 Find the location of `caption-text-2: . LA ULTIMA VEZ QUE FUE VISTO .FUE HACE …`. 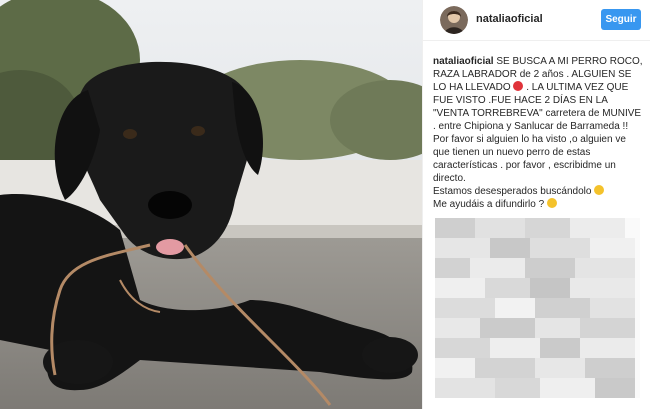

caption-text-2: . LA ULTIMA VEZ QUE FUE VISTO .FUE HACE … is located at coordinates (537, 133).